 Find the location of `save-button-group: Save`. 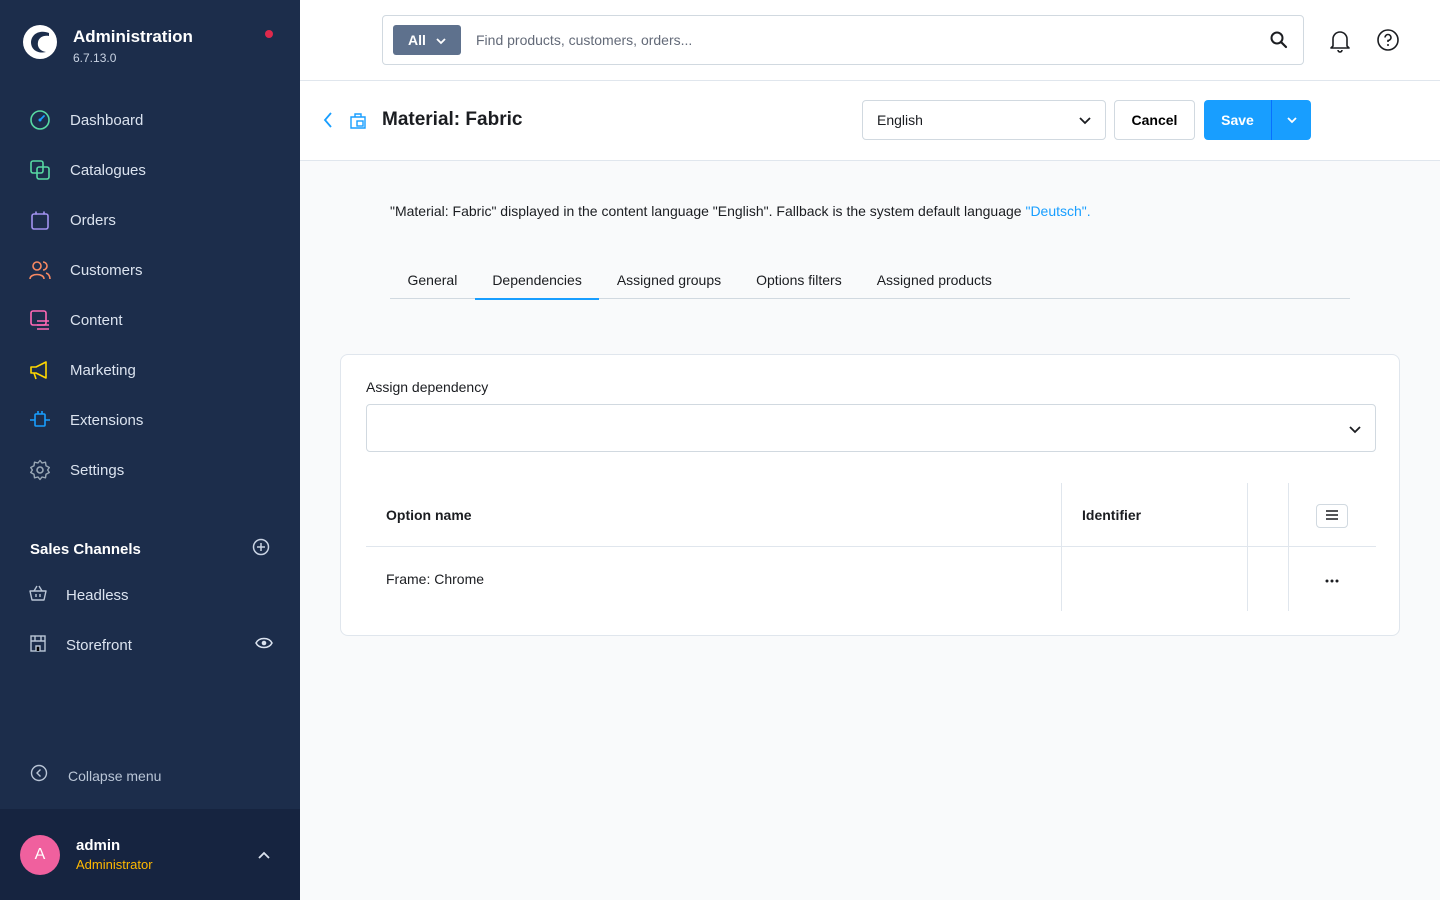

save-button-group: Save is located at coordinates (1257, 120).